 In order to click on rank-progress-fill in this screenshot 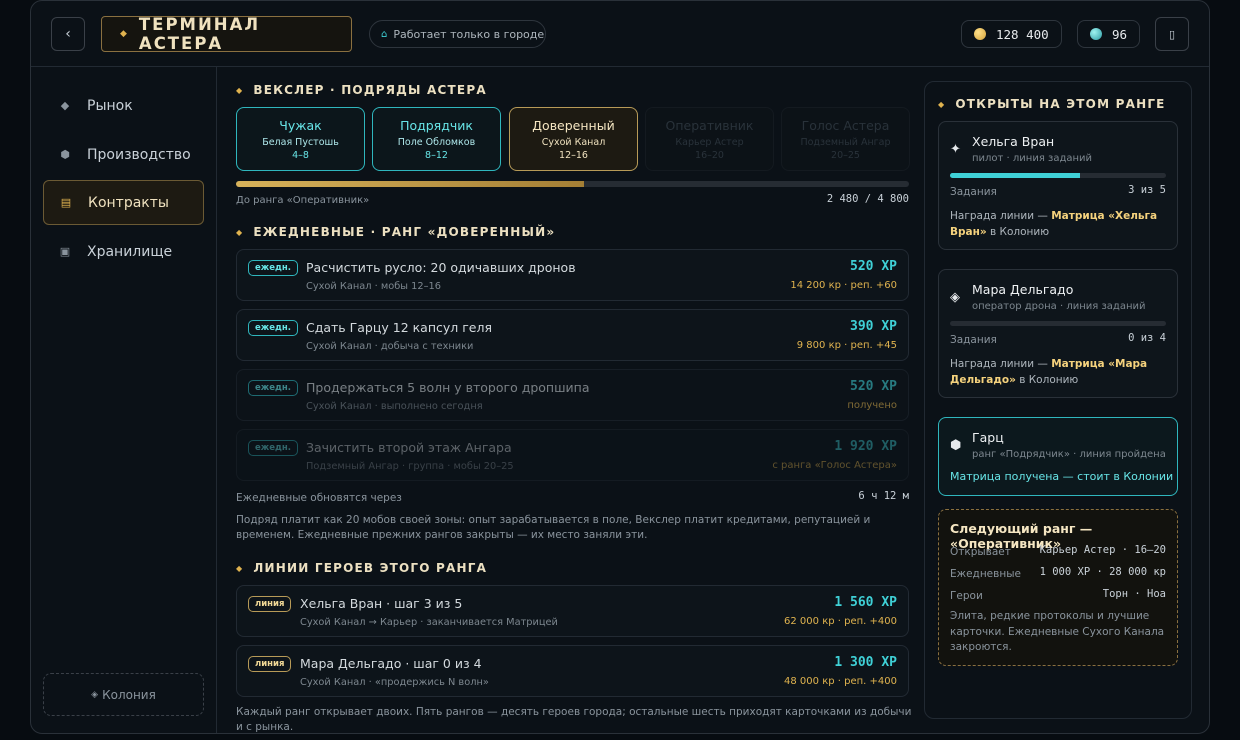, I will do `click(410, 184)`.